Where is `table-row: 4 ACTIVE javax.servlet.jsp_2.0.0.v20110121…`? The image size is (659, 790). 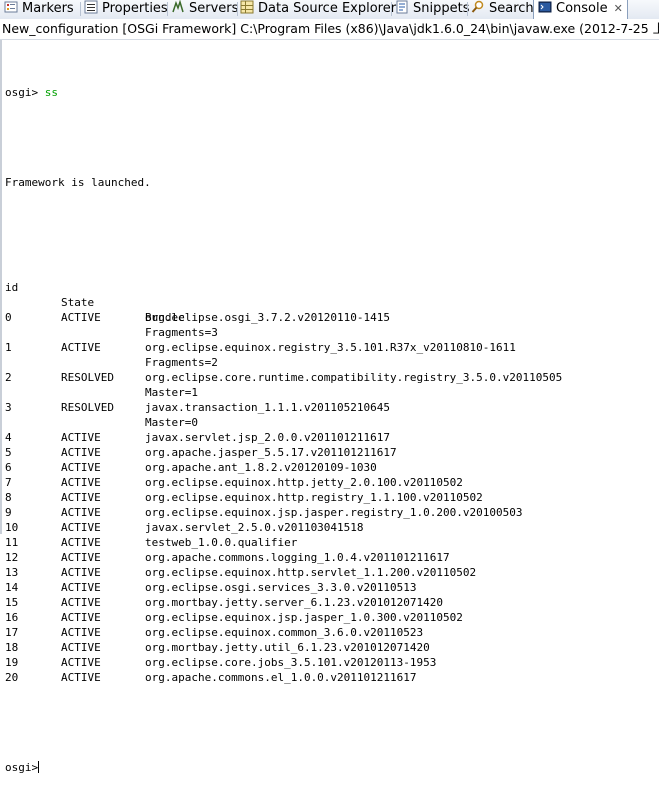
table-row: 4 ACTIVE javax.servlet.jsp_2.0.0.v20110121… is located at coordinates (330, 437).